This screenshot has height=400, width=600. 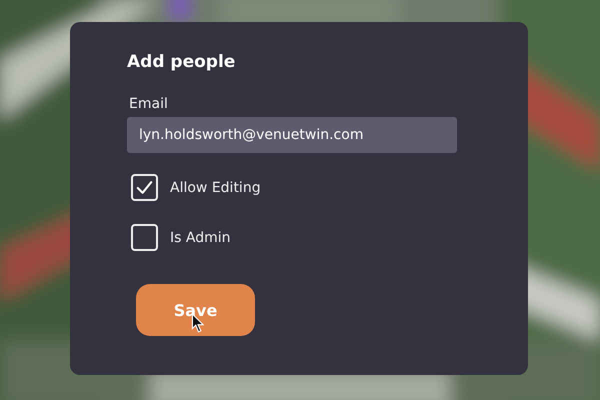 I want to click on checkbox-label: Is Admin, so click(x=200, y=238).